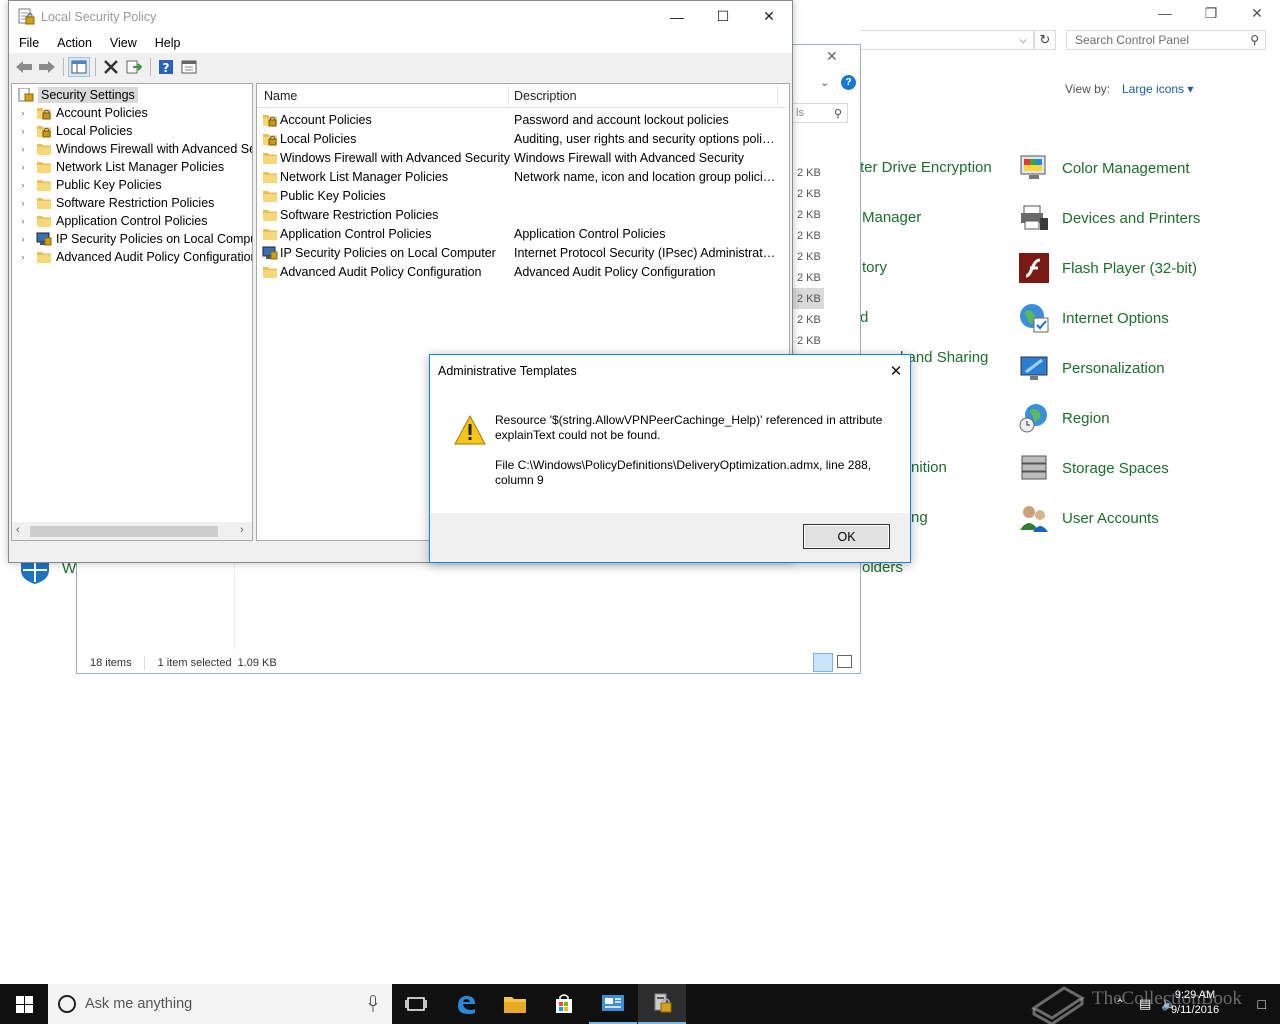 Image resolution: width=1280 pixels, height=1024 pixels. I want to click on address-bar-dropdown: ⌵, so click(947, 40).